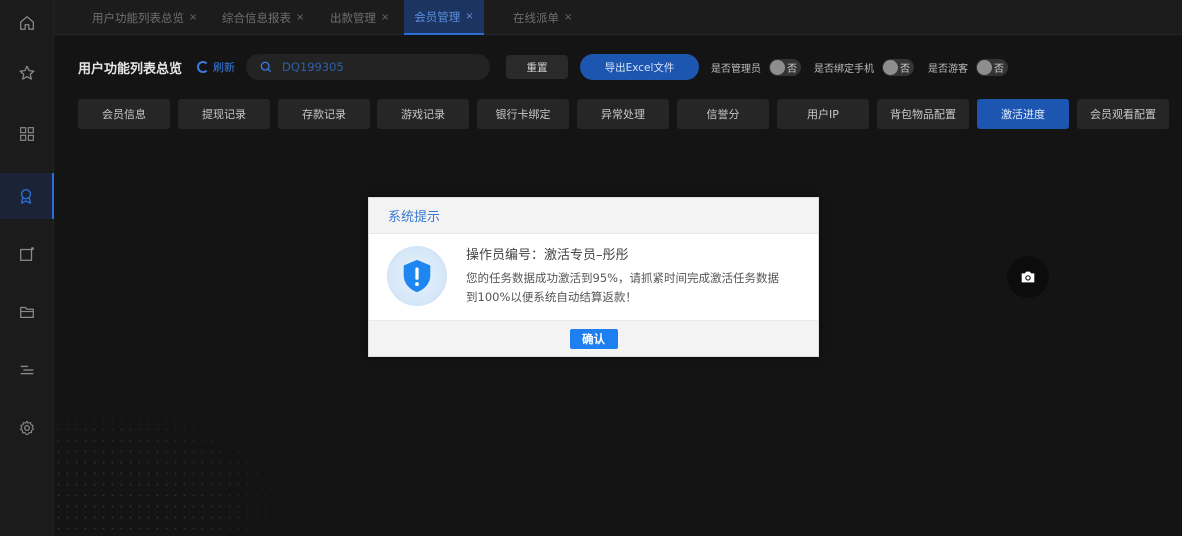  I want to click on refresh-label: 刷新, so click(224, 67).